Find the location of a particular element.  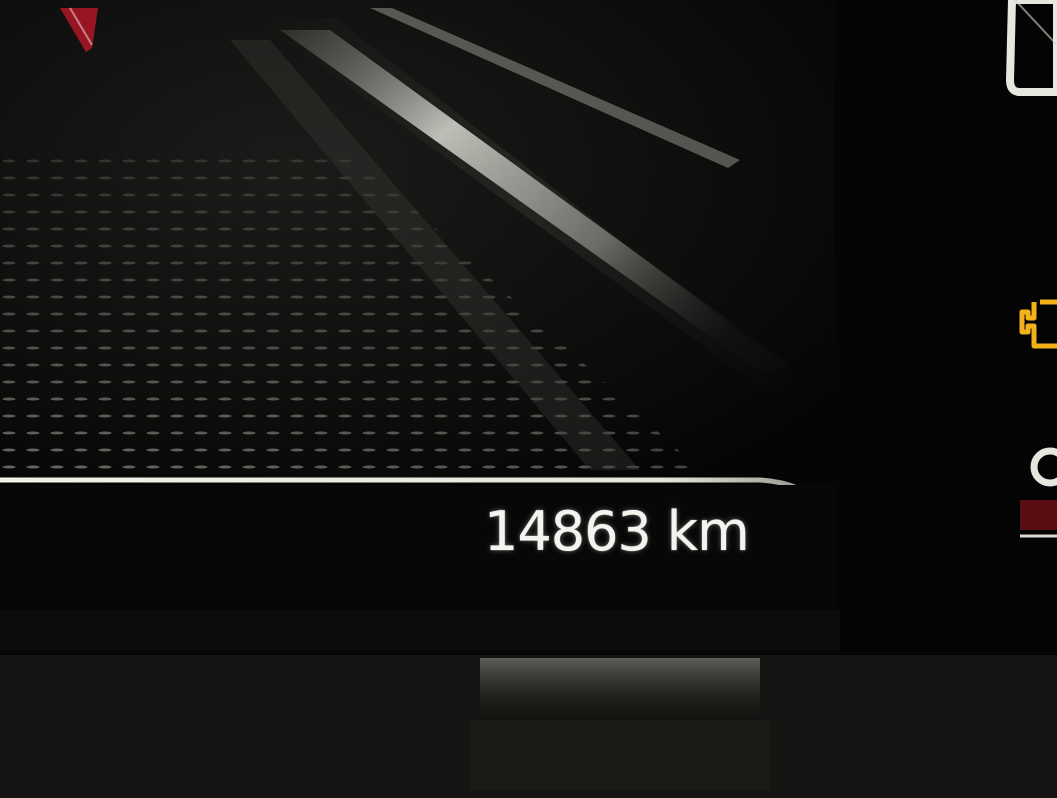

odometer-readout: 14863 km is located at coordinates (617, 531).